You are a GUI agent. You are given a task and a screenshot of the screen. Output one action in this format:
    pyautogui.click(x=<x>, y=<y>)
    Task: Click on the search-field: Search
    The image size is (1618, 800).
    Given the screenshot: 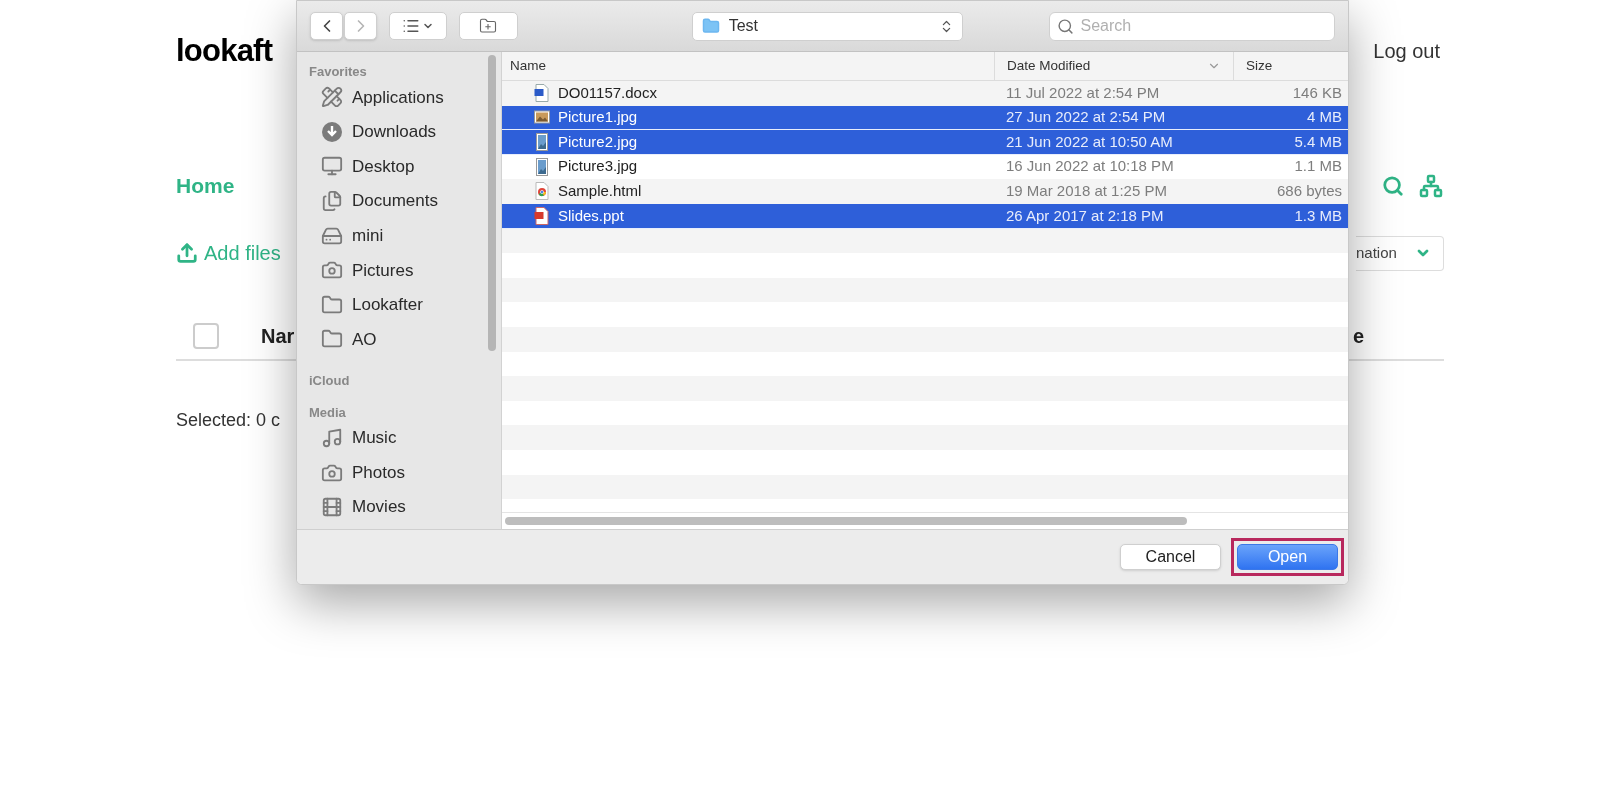 What is the action you would take?
    pyautogui.click(x=1191, y=26)
    